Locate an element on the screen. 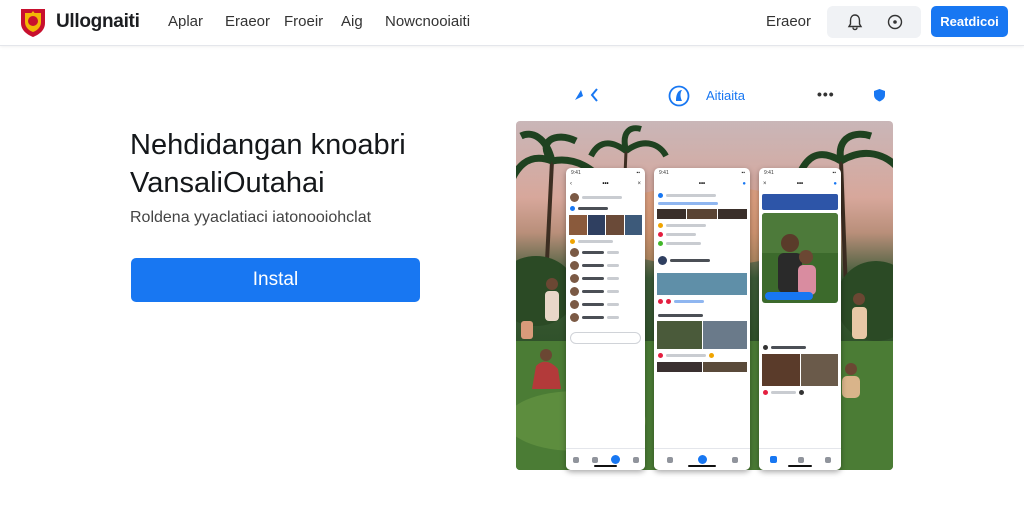  nav-link-4: Aig is located at coordinates (352, 21).